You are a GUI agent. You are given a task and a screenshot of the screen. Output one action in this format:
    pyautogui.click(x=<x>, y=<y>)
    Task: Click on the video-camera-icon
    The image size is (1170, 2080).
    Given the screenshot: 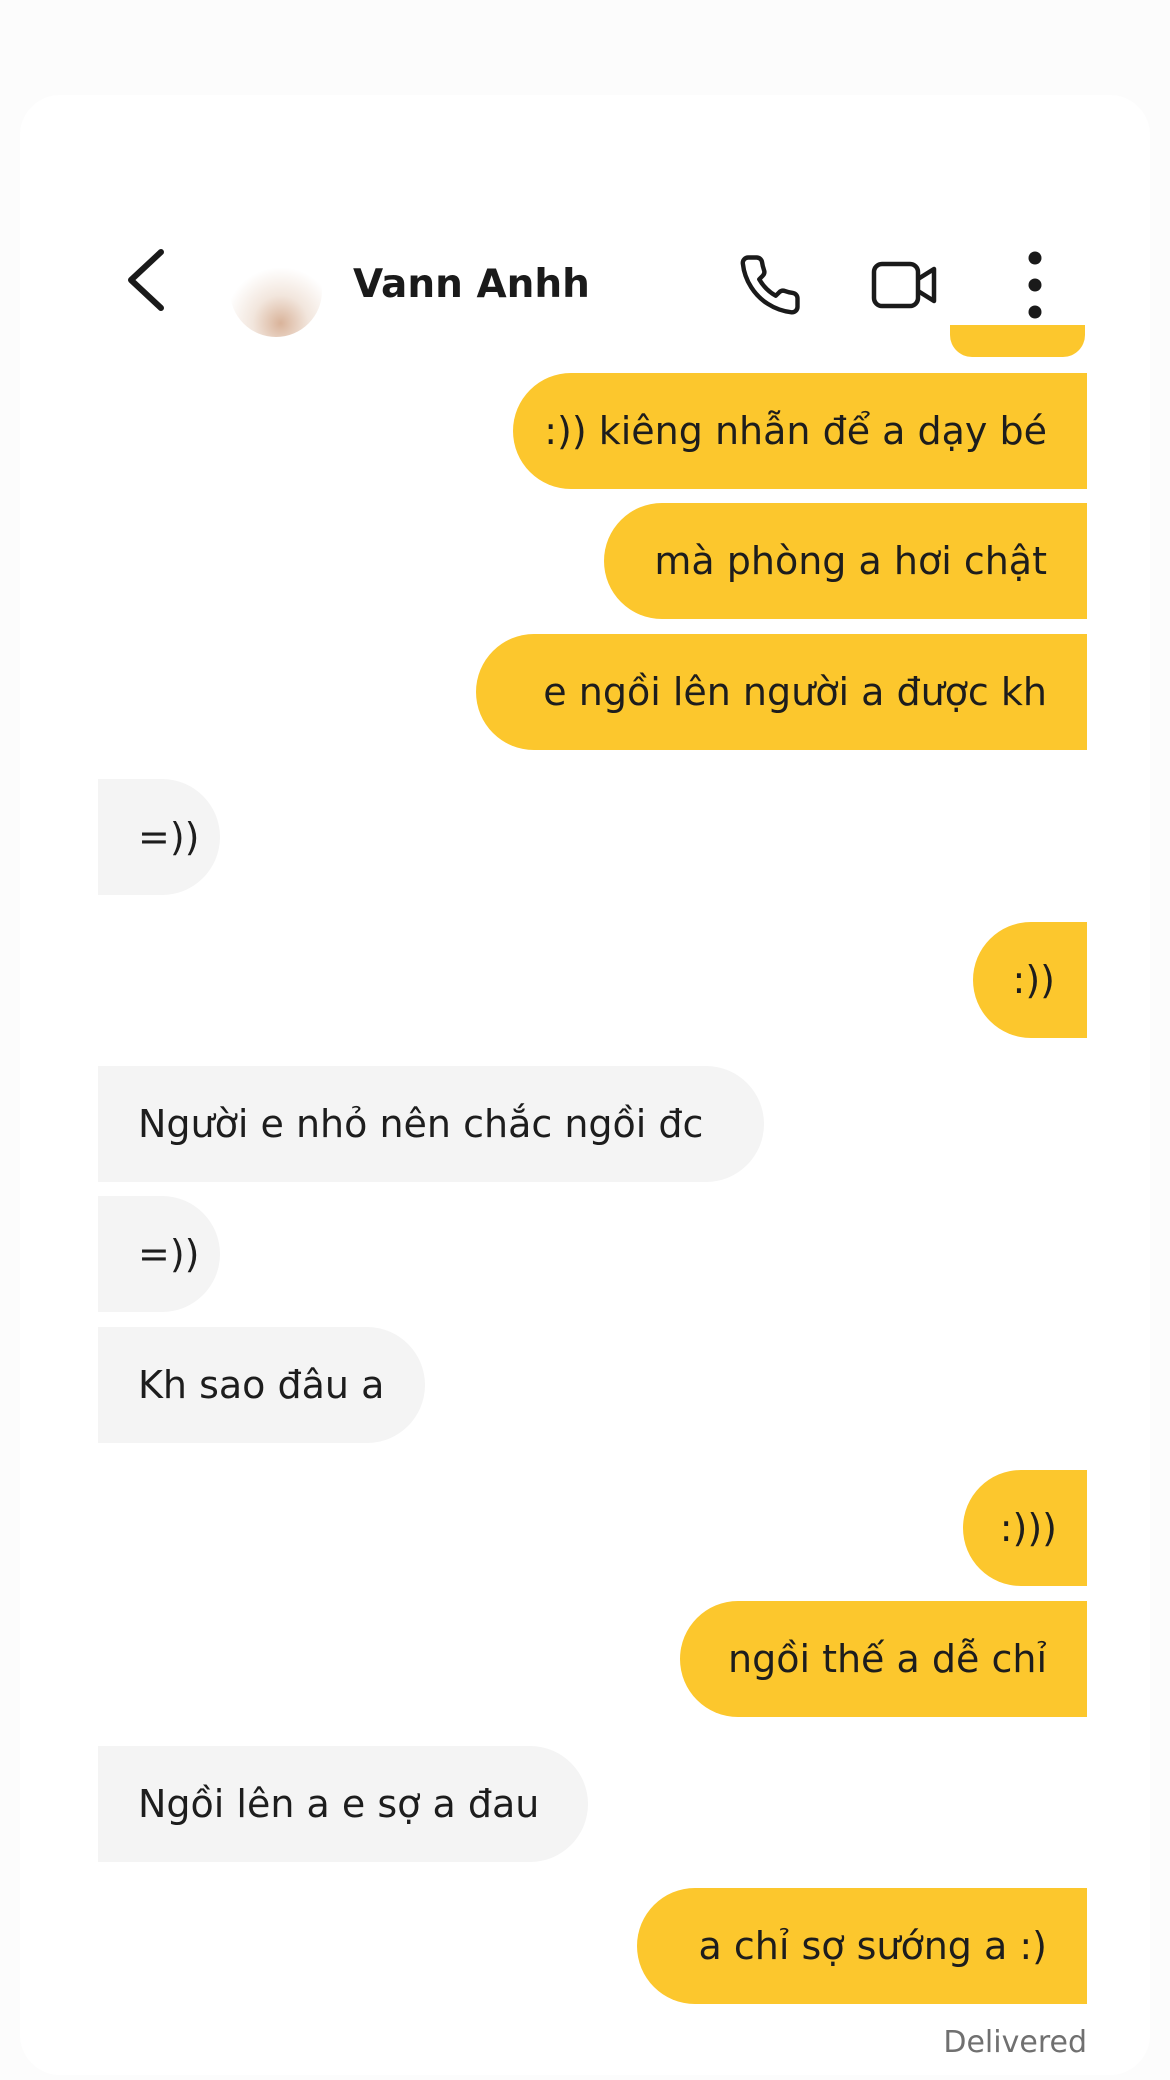 What is the action you would take?
    pyautogui.click(x=904, y=285)
    